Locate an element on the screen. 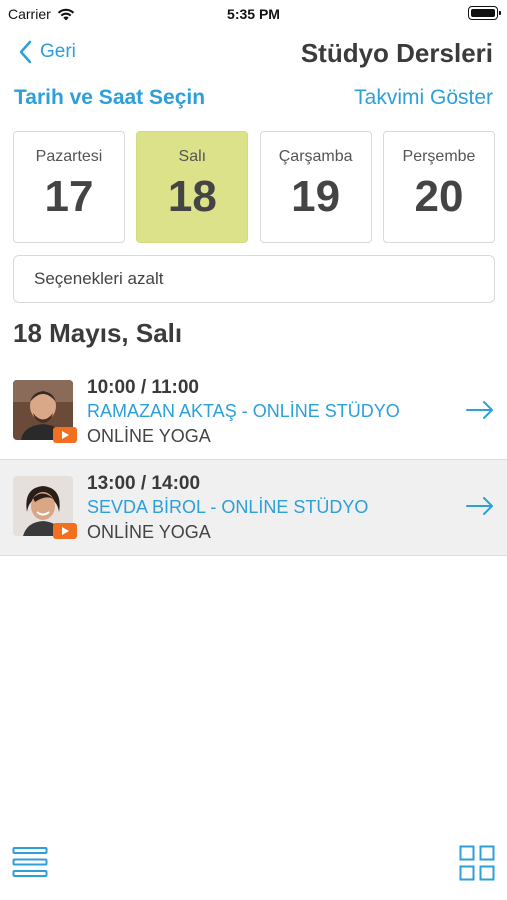 This screenshot has height=900, width=507. status-bar: Carrier 5:35 PM is located at coordinates (253, 14).